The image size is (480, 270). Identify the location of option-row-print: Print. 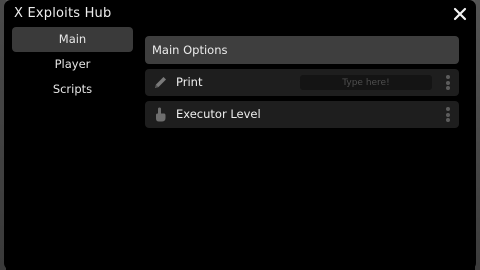
(302, 82).